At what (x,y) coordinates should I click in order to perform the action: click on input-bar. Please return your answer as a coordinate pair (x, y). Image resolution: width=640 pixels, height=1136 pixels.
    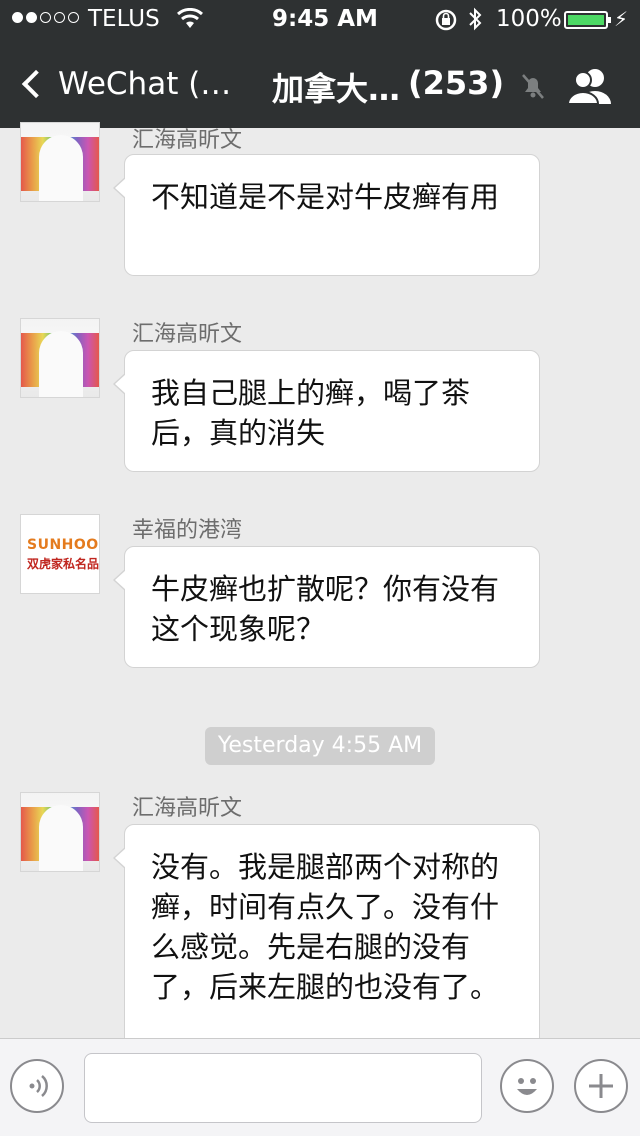
    Looking at the image, I should click on (320, 1087).